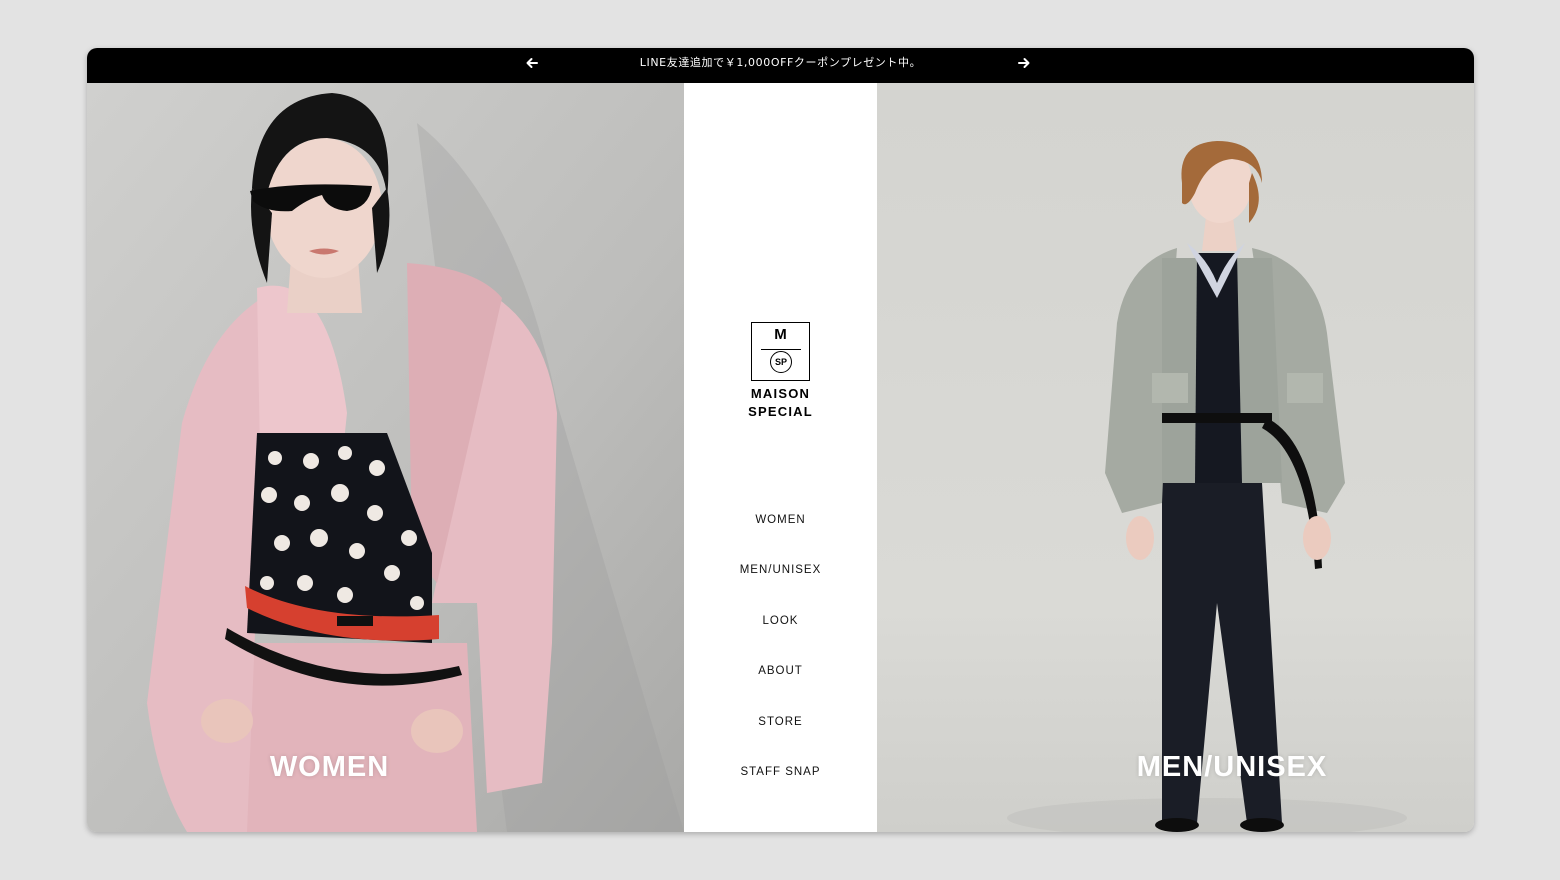 This screenshot has width=1560, height=880. Describe the element at coordinates (780, 411) in the screenshot. I see `logo-word-special: SPECIAL` at that location.